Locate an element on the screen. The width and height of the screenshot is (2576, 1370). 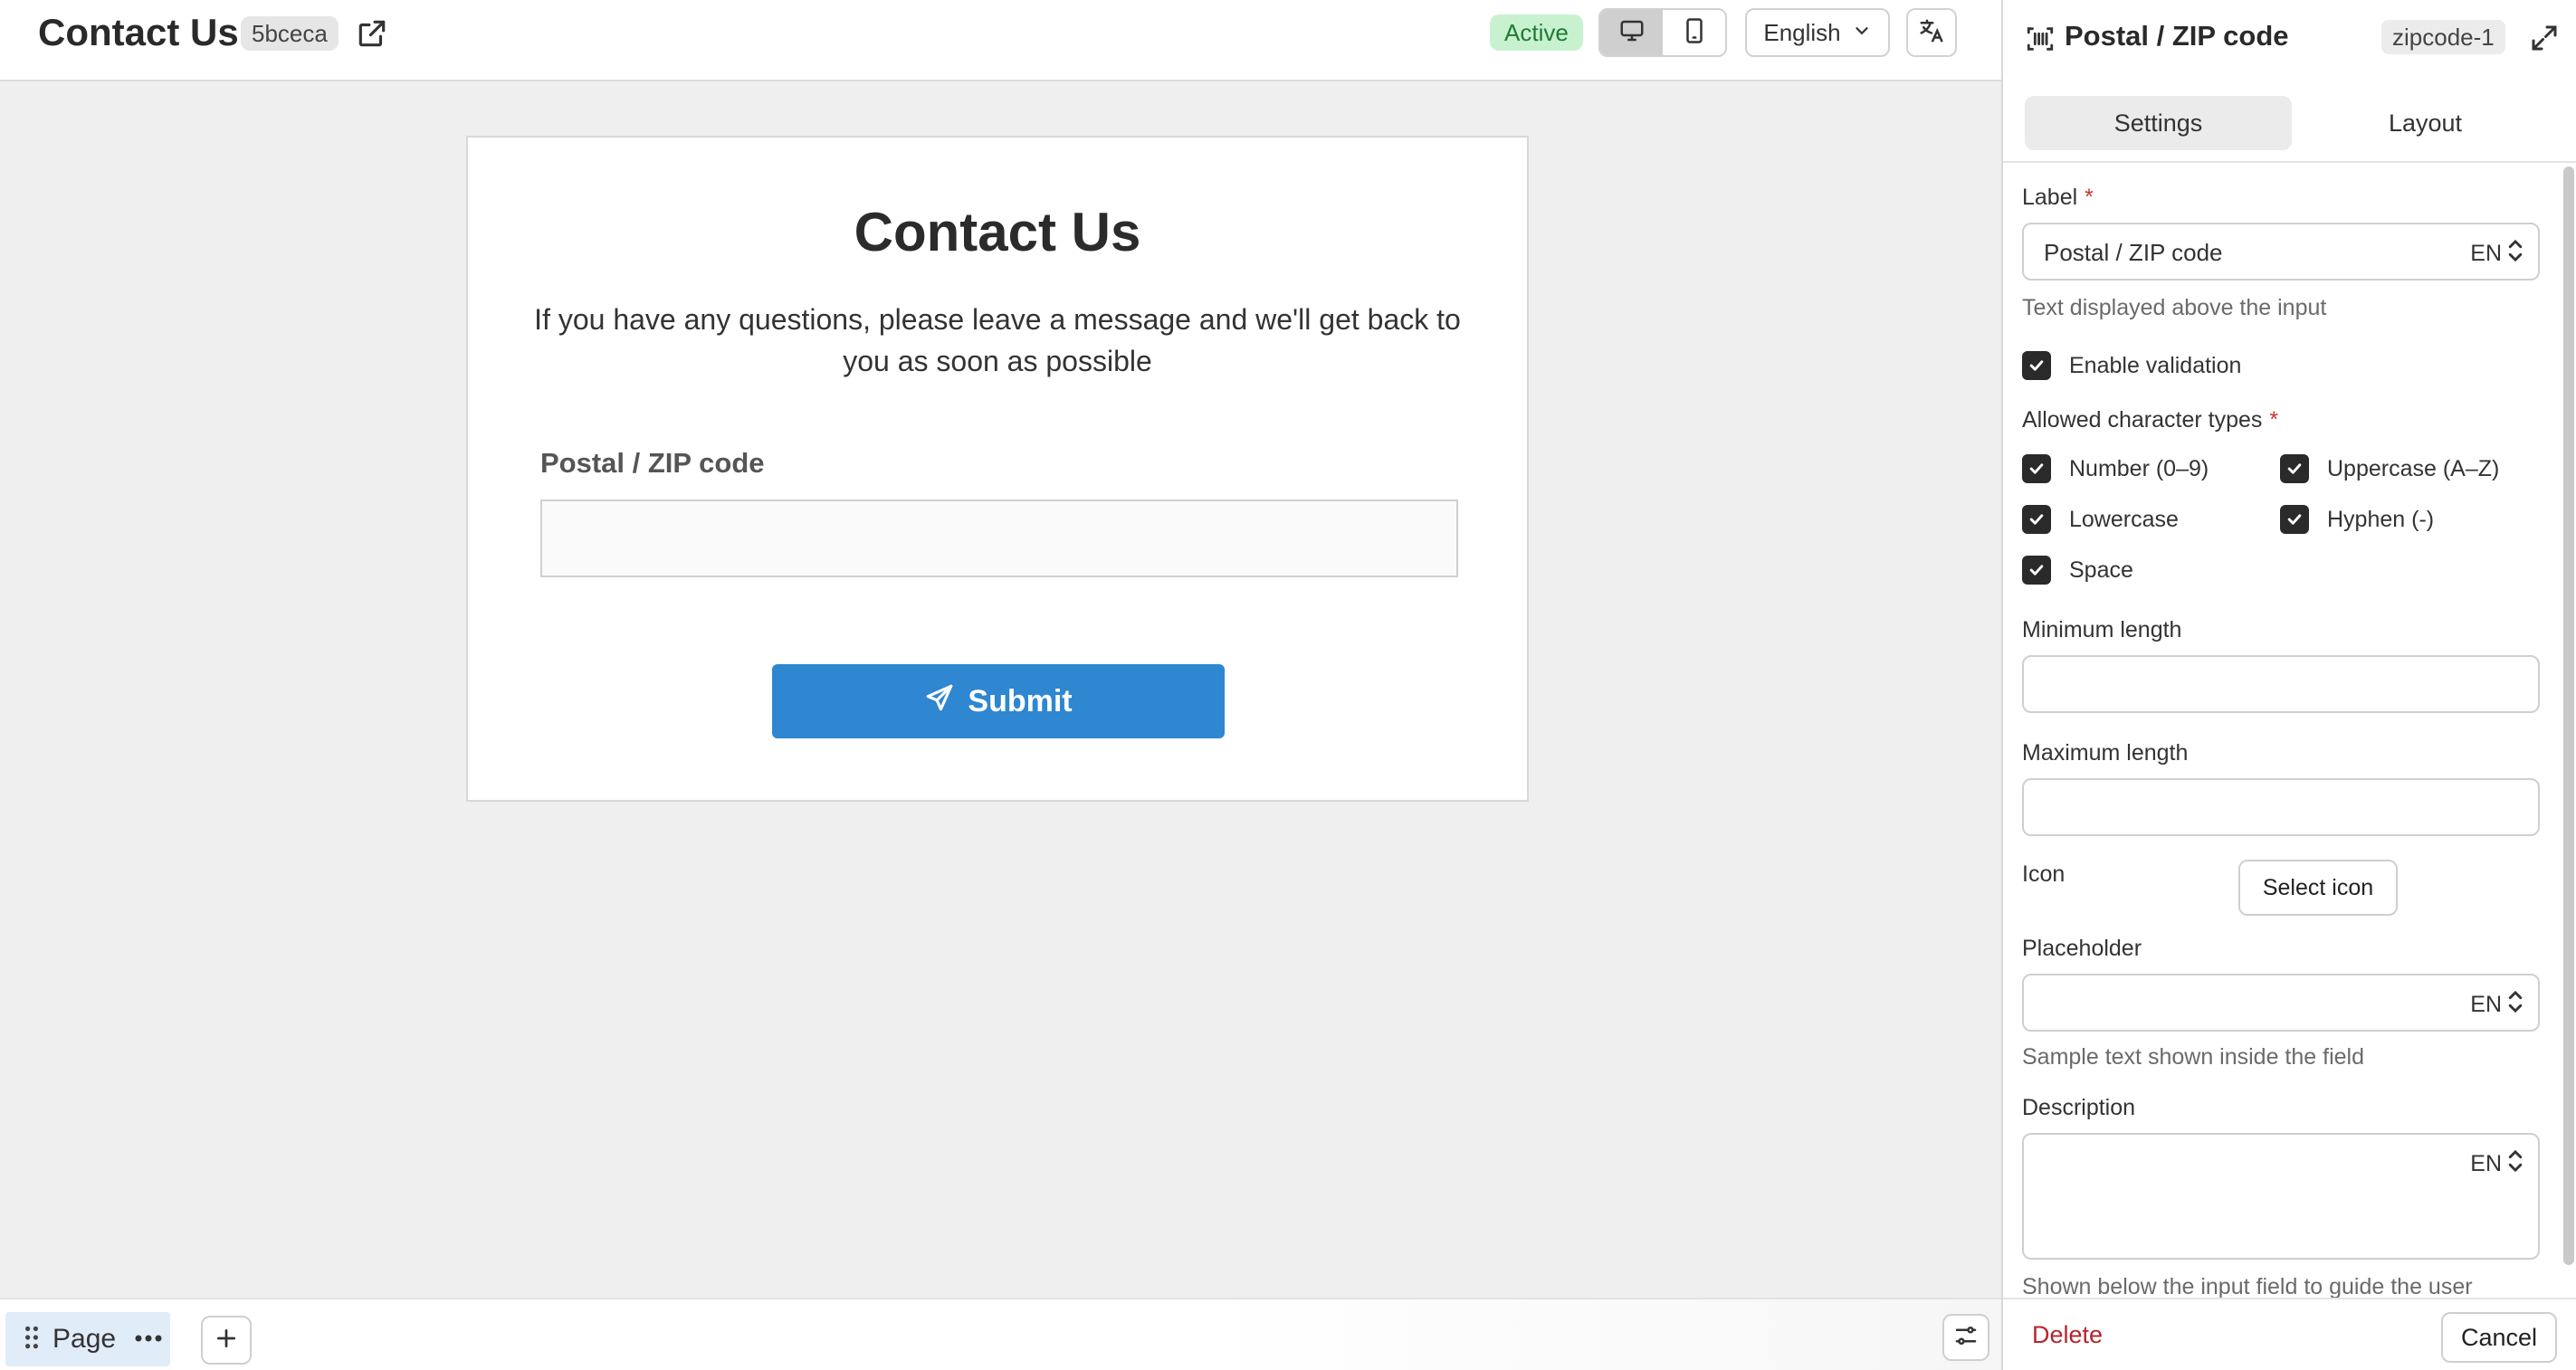
label-input-value: Postal / ZIP code is located at coordinates (2133, 252).